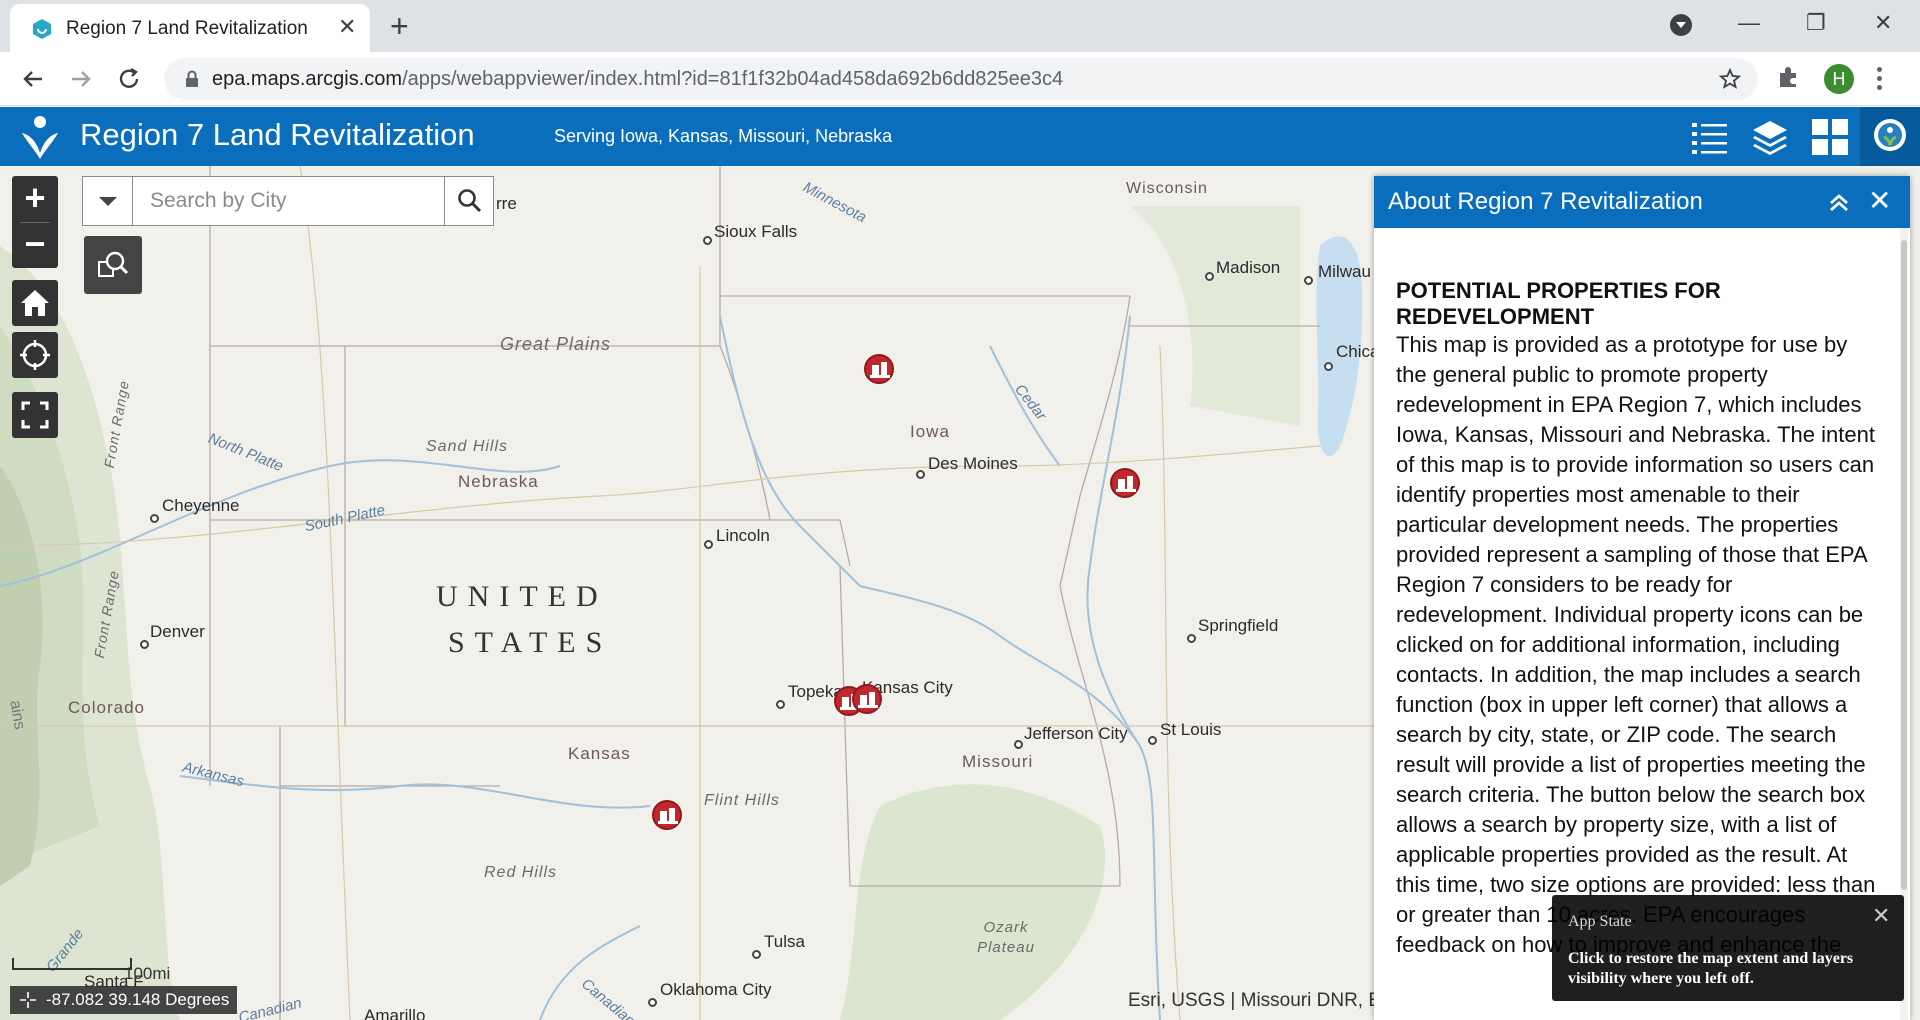  Describe the element at coordinates (930, 431) in the screenshot. I see `label-iowa: Iowa` at that location.